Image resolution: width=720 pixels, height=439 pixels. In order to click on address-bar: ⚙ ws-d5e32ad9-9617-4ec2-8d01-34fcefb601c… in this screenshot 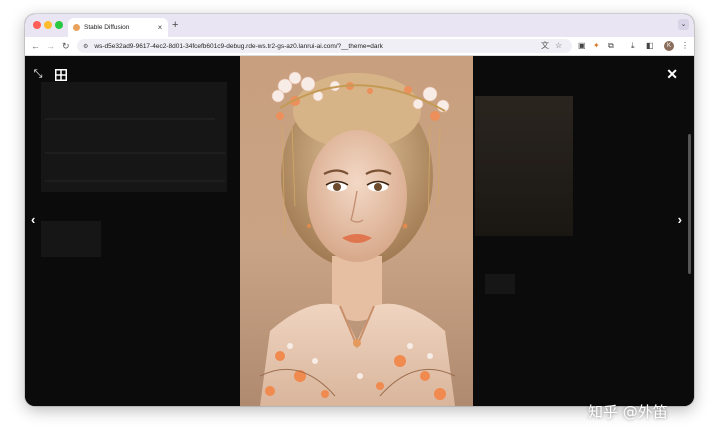, I will do `click(324, 46)`.